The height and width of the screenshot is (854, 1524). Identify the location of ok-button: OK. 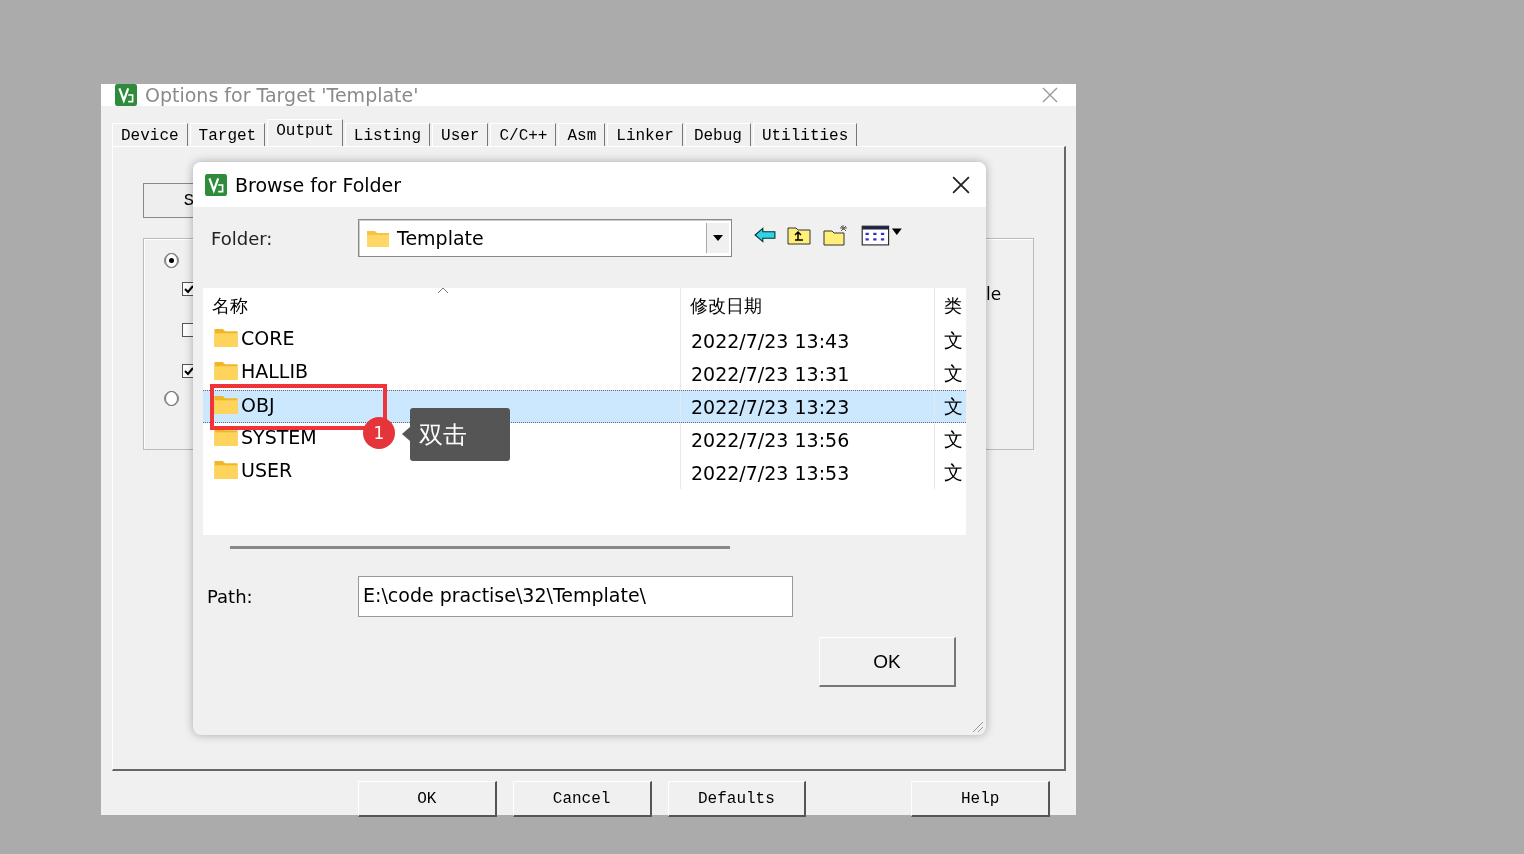
(887, 662).